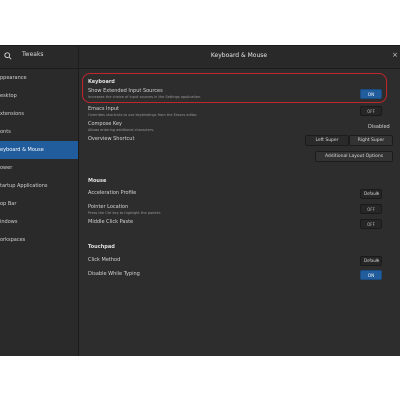 The height and width of the screenshot is (400, 400). What do you see at coordinates (101, 82) in the screenshot?
I see `keyboard-section-title: Keyboard` at bounding box center [101, 82].